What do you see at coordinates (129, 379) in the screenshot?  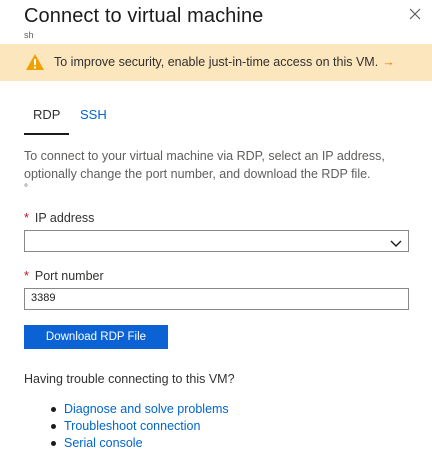 I see `trouble-heading: Having trouble connecting to this VM?` at bounding box center [129, 379].